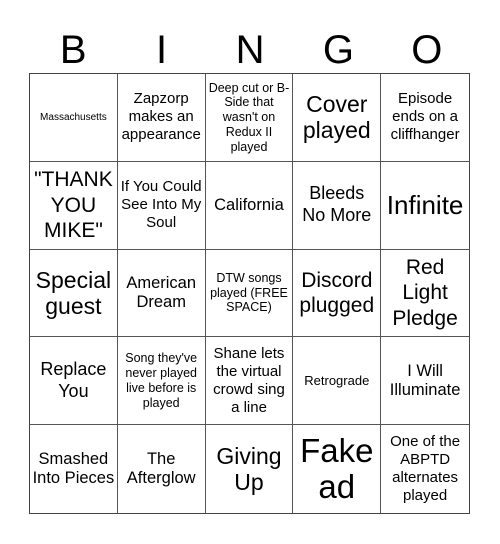 This screenshot has height=544, width=500. I want to click on bingo-cell: If You Could See Into My Soul, so click(161, 205).